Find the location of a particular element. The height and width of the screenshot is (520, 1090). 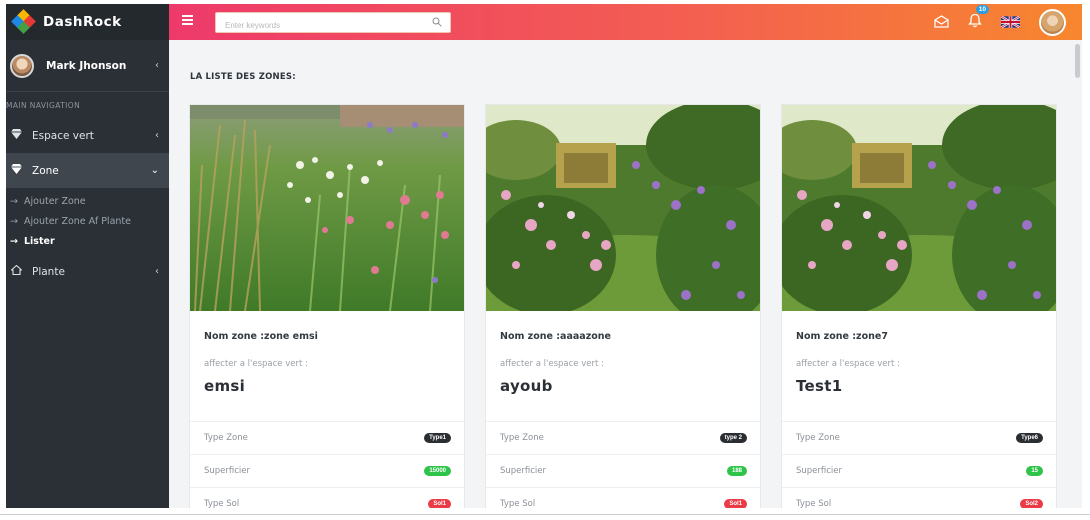

search-input is located at coordinates (316, 25).